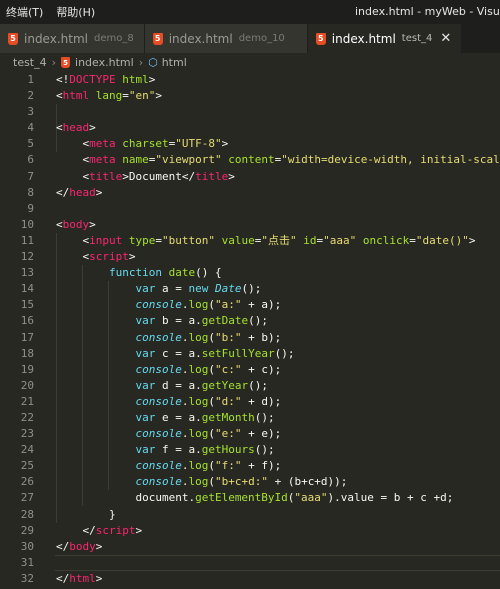 This screenshot has width=500, height=589. Describe the element at coordinates (30, 62) in the screenshot. I see `breadcrumb-folder: test_4` at that location.